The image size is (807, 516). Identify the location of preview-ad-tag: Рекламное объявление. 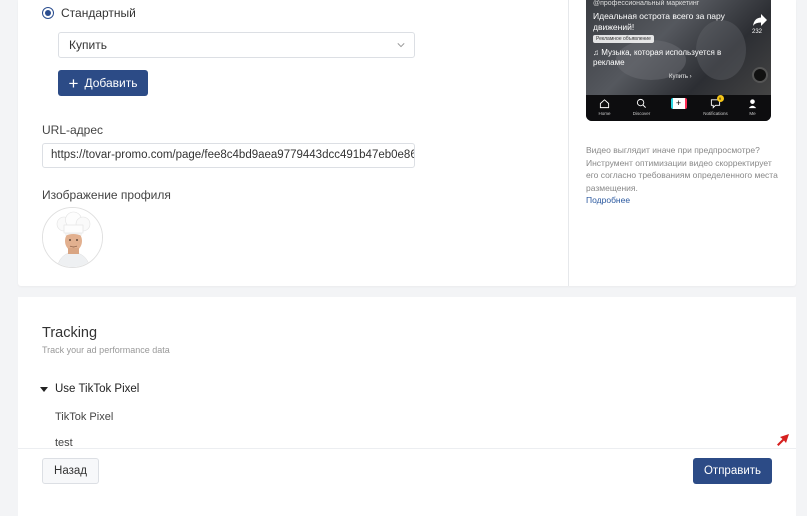
(623, 39).